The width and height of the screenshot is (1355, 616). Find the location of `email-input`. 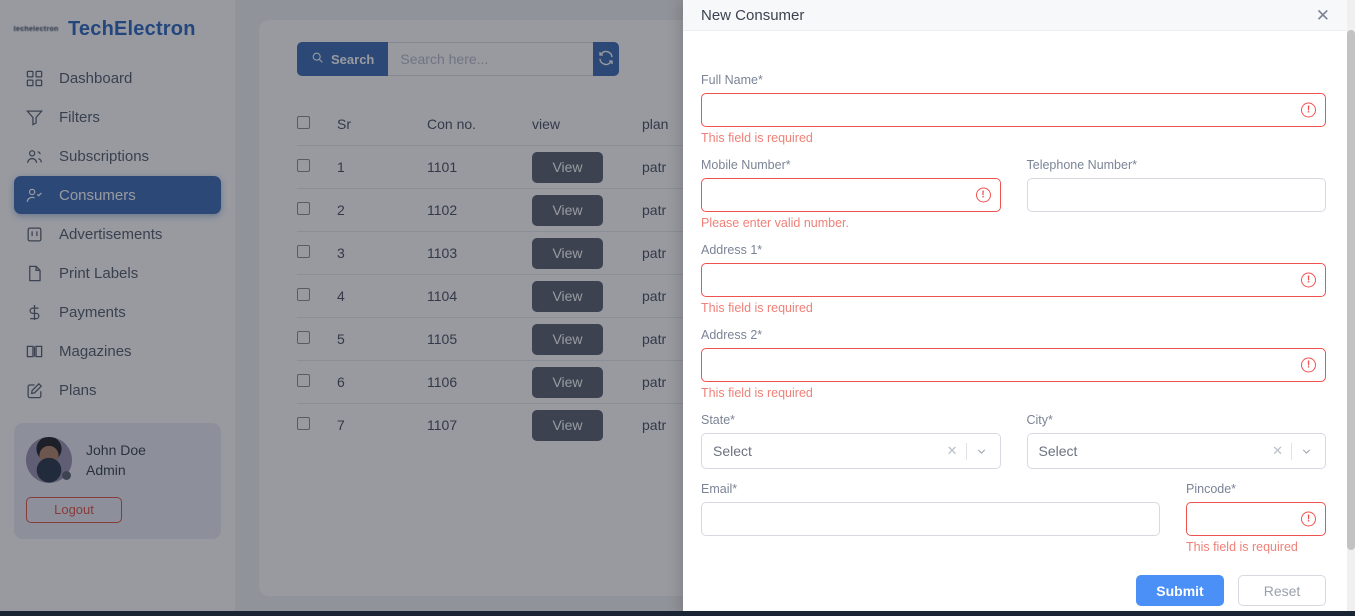

email-input is located at coordinates (930, 519).